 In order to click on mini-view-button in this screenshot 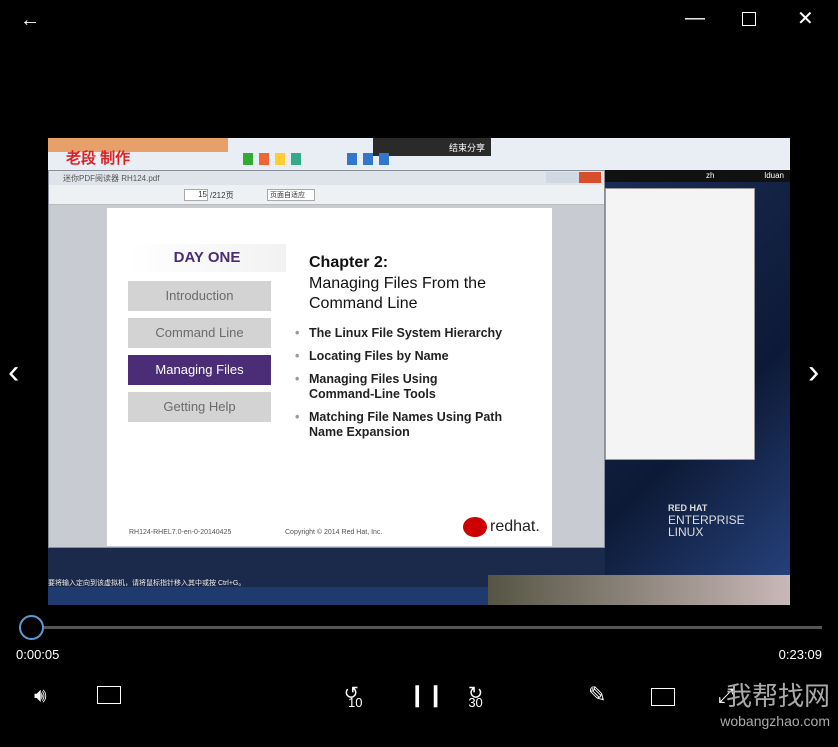, I will do `click(663, 697)`.